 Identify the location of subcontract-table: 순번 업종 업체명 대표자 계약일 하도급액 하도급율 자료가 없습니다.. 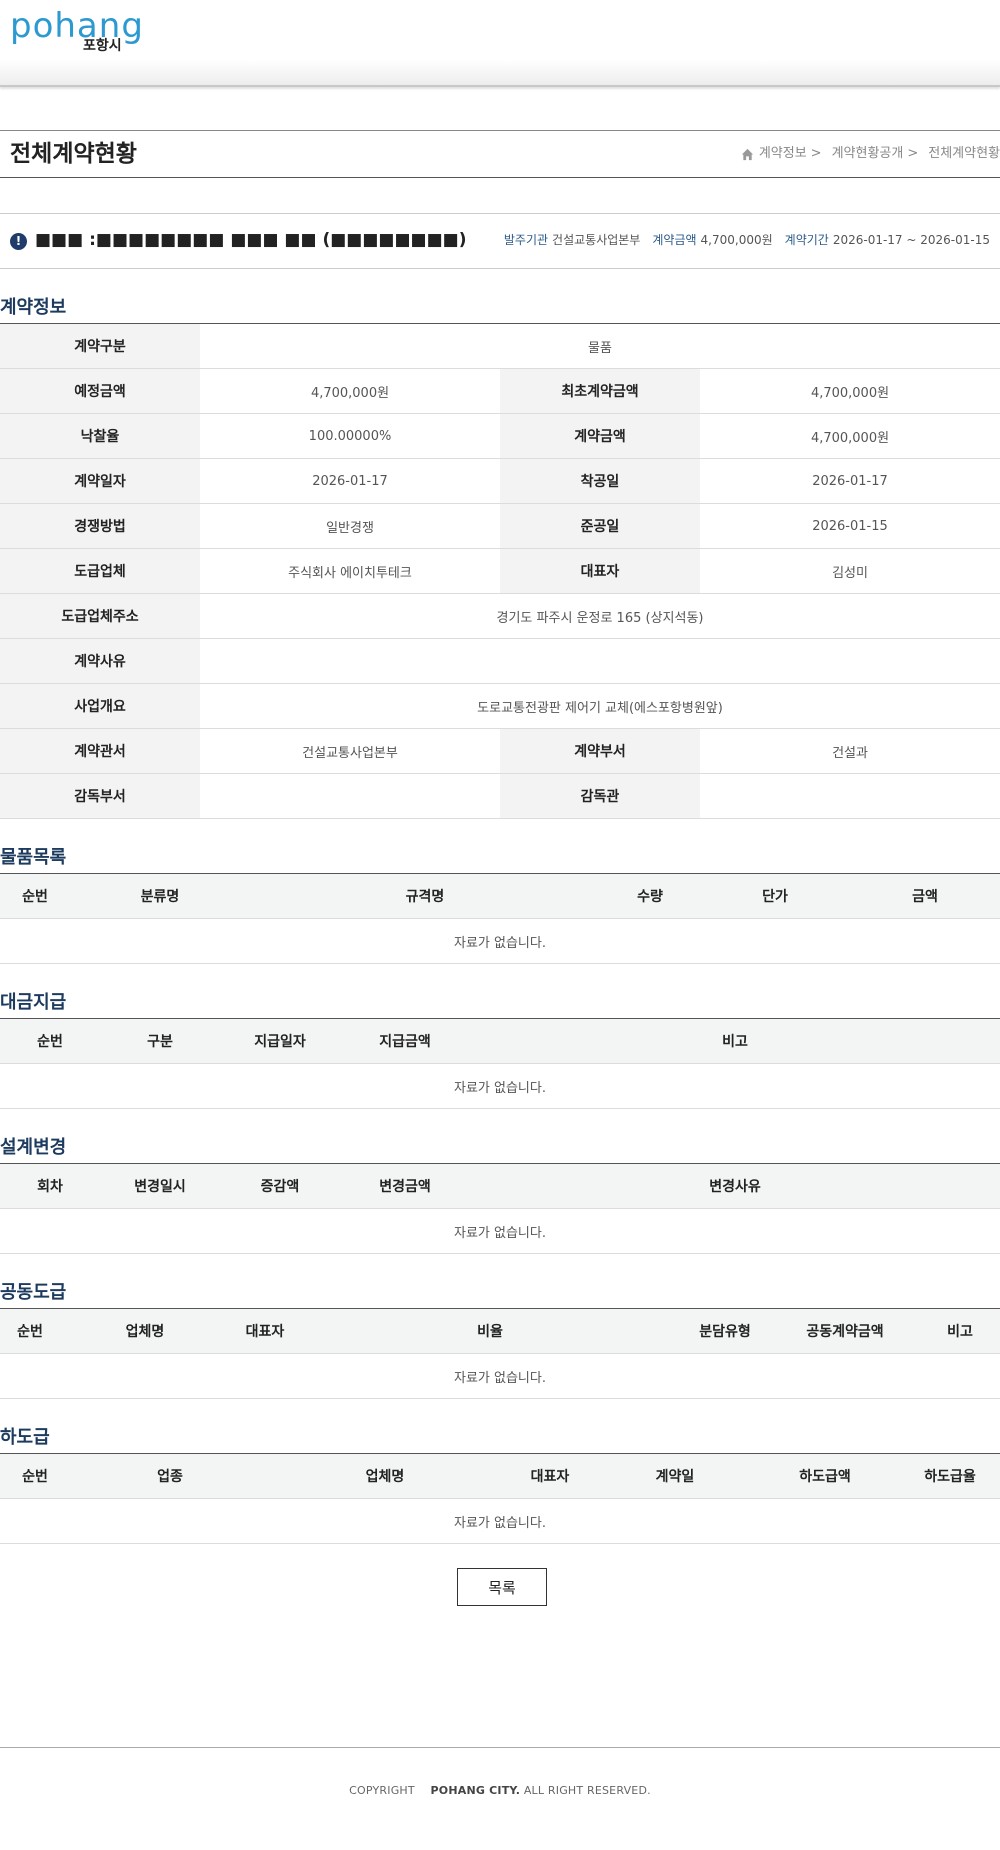
(500, 1498).